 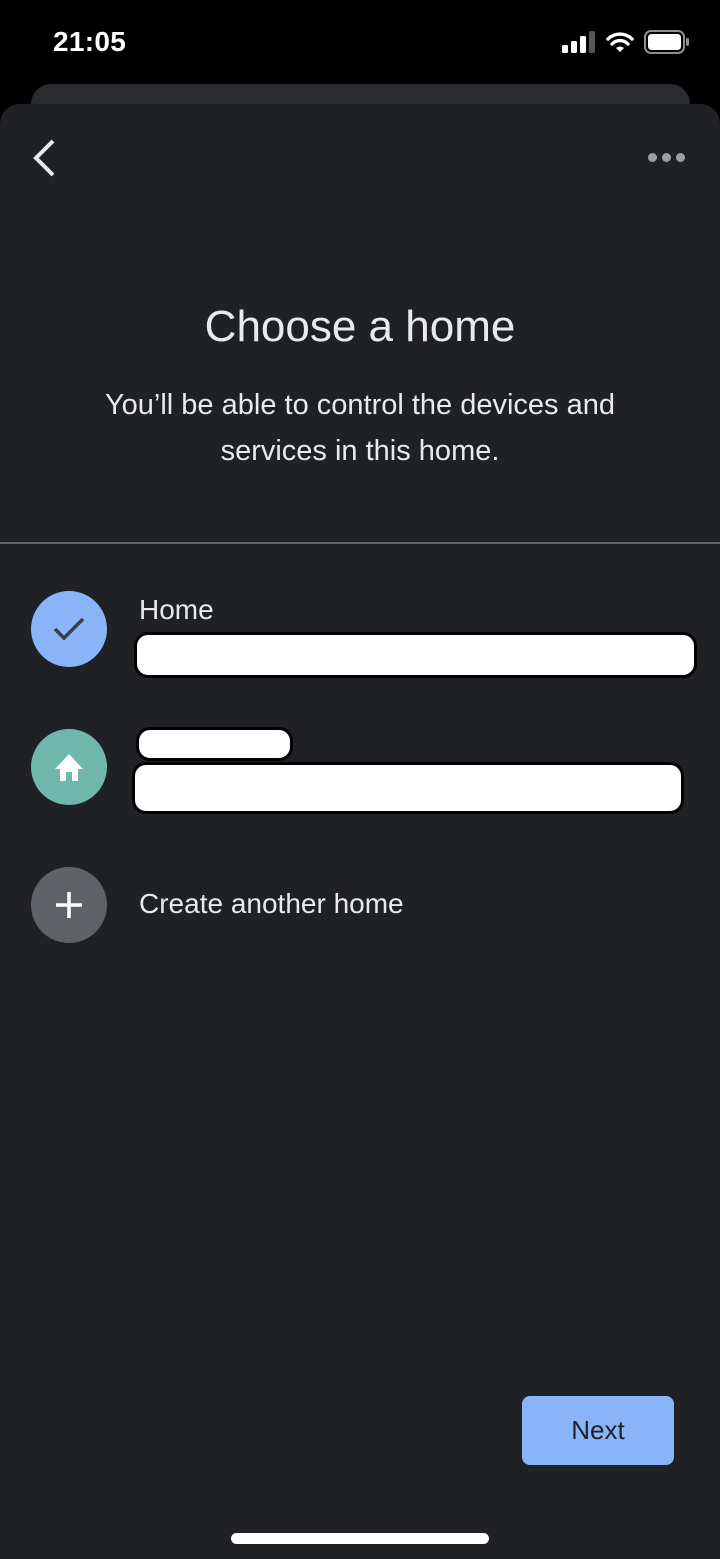 I want to click on check-icon, so click(x=69, y=629).